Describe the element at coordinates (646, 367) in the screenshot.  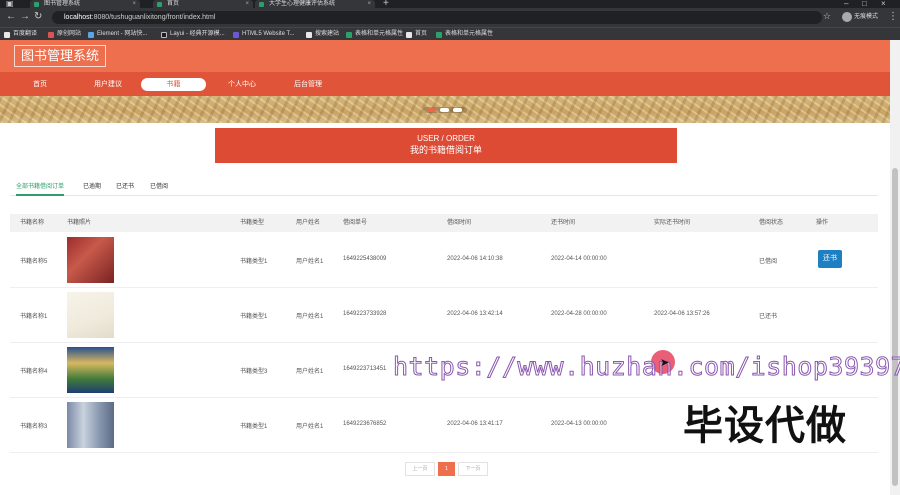
I see `watermark-text: https://www.huzhan.com/ishop39397` at that location.